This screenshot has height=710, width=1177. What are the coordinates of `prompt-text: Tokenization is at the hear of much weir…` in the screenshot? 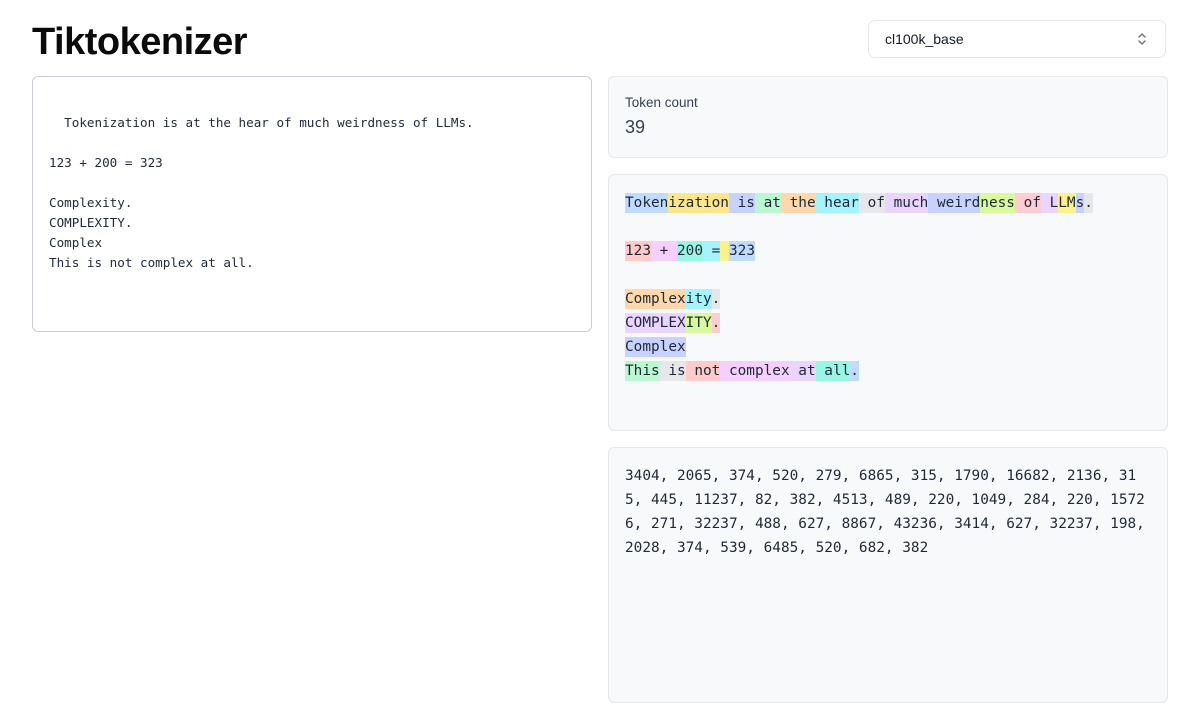 It's located at (261, 192).